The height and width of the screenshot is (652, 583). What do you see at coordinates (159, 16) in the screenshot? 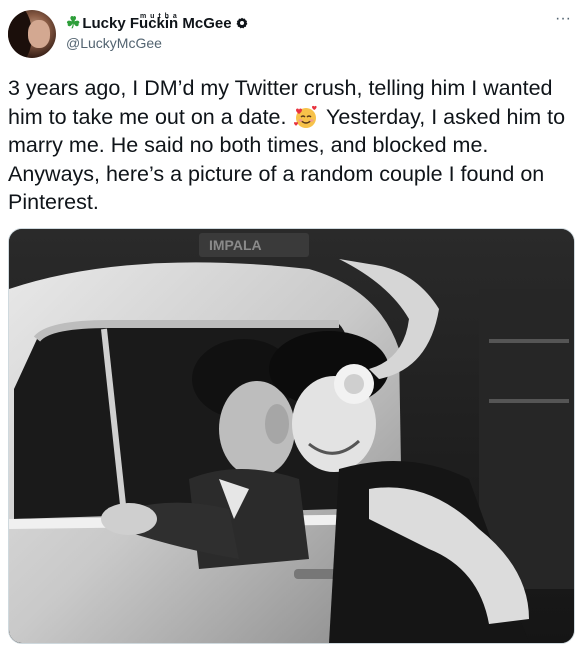
I see `name-superscript: m u t h a` at bounding box center [159, 16].